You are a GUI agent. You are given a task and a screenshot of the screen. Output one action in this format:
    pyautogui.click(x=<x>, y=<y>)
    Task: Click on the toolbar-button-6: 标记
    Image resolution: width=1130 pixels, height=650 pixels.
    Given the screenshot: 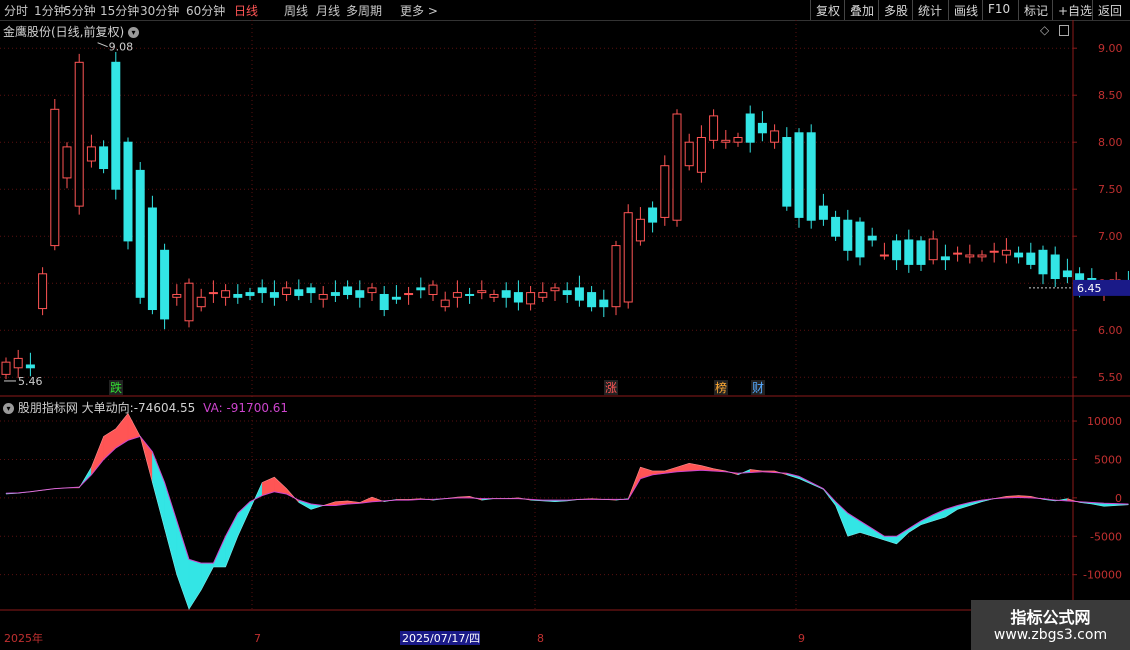 What is the action you would take?
    pyautogui.click(x=1035, y=10)
    